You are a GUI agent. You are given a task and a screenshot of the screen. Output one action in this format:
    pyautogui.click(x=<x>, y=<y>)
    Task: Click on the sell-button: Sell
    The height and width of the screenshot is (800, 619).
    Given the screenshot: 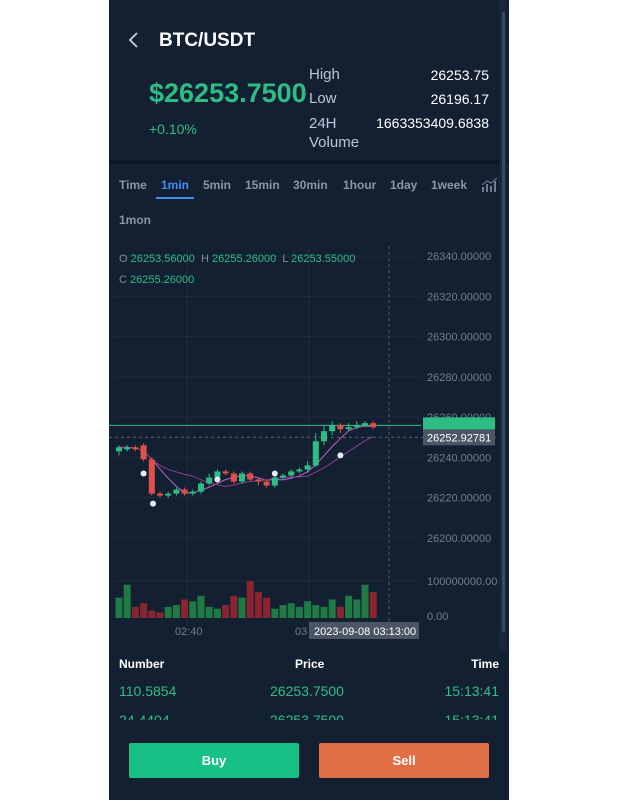 What is the action you would take?
    pyautogui.click(x=404, y=760)
    